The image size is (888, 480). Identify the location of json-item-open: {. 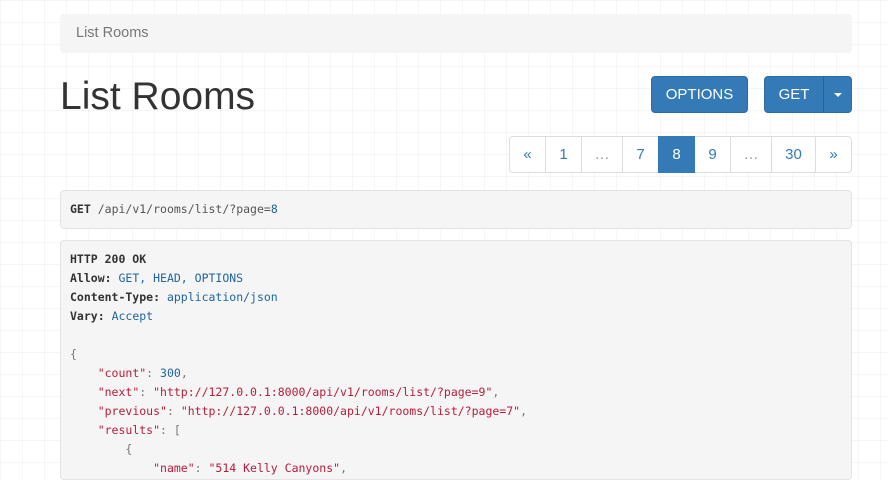
(129, 449).